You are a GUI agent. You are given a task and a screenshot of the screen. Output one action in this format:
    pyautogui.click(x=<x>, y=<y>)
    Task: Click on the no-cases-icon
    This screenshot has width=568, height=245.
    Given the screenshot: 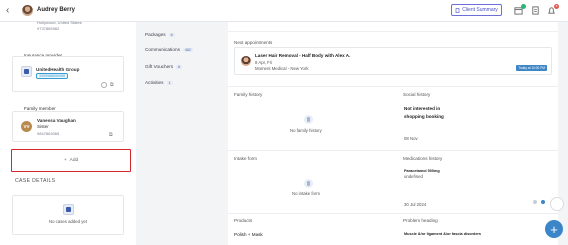 What is the action you would take?
    pyautogui.click(x=68, y=209)
    